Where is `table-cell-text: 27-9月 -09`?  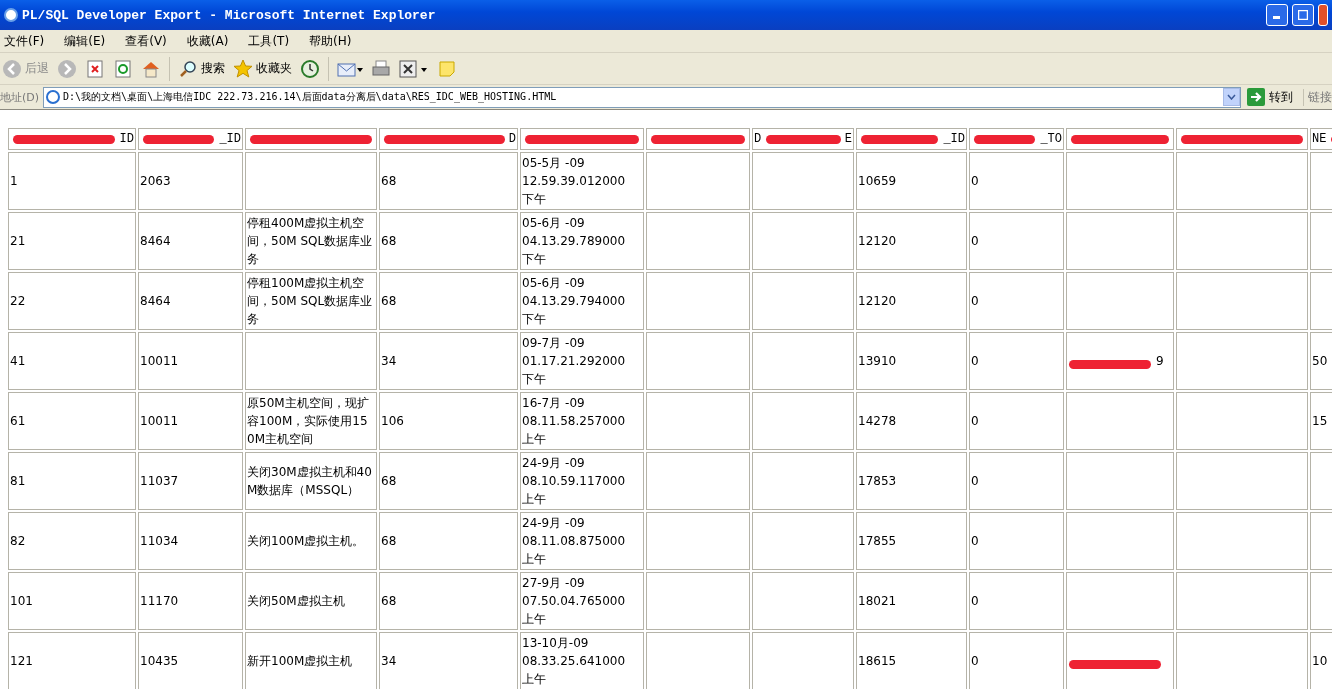
table-cell-text: 27-9月 -09 is located at coordinates (554, 583).